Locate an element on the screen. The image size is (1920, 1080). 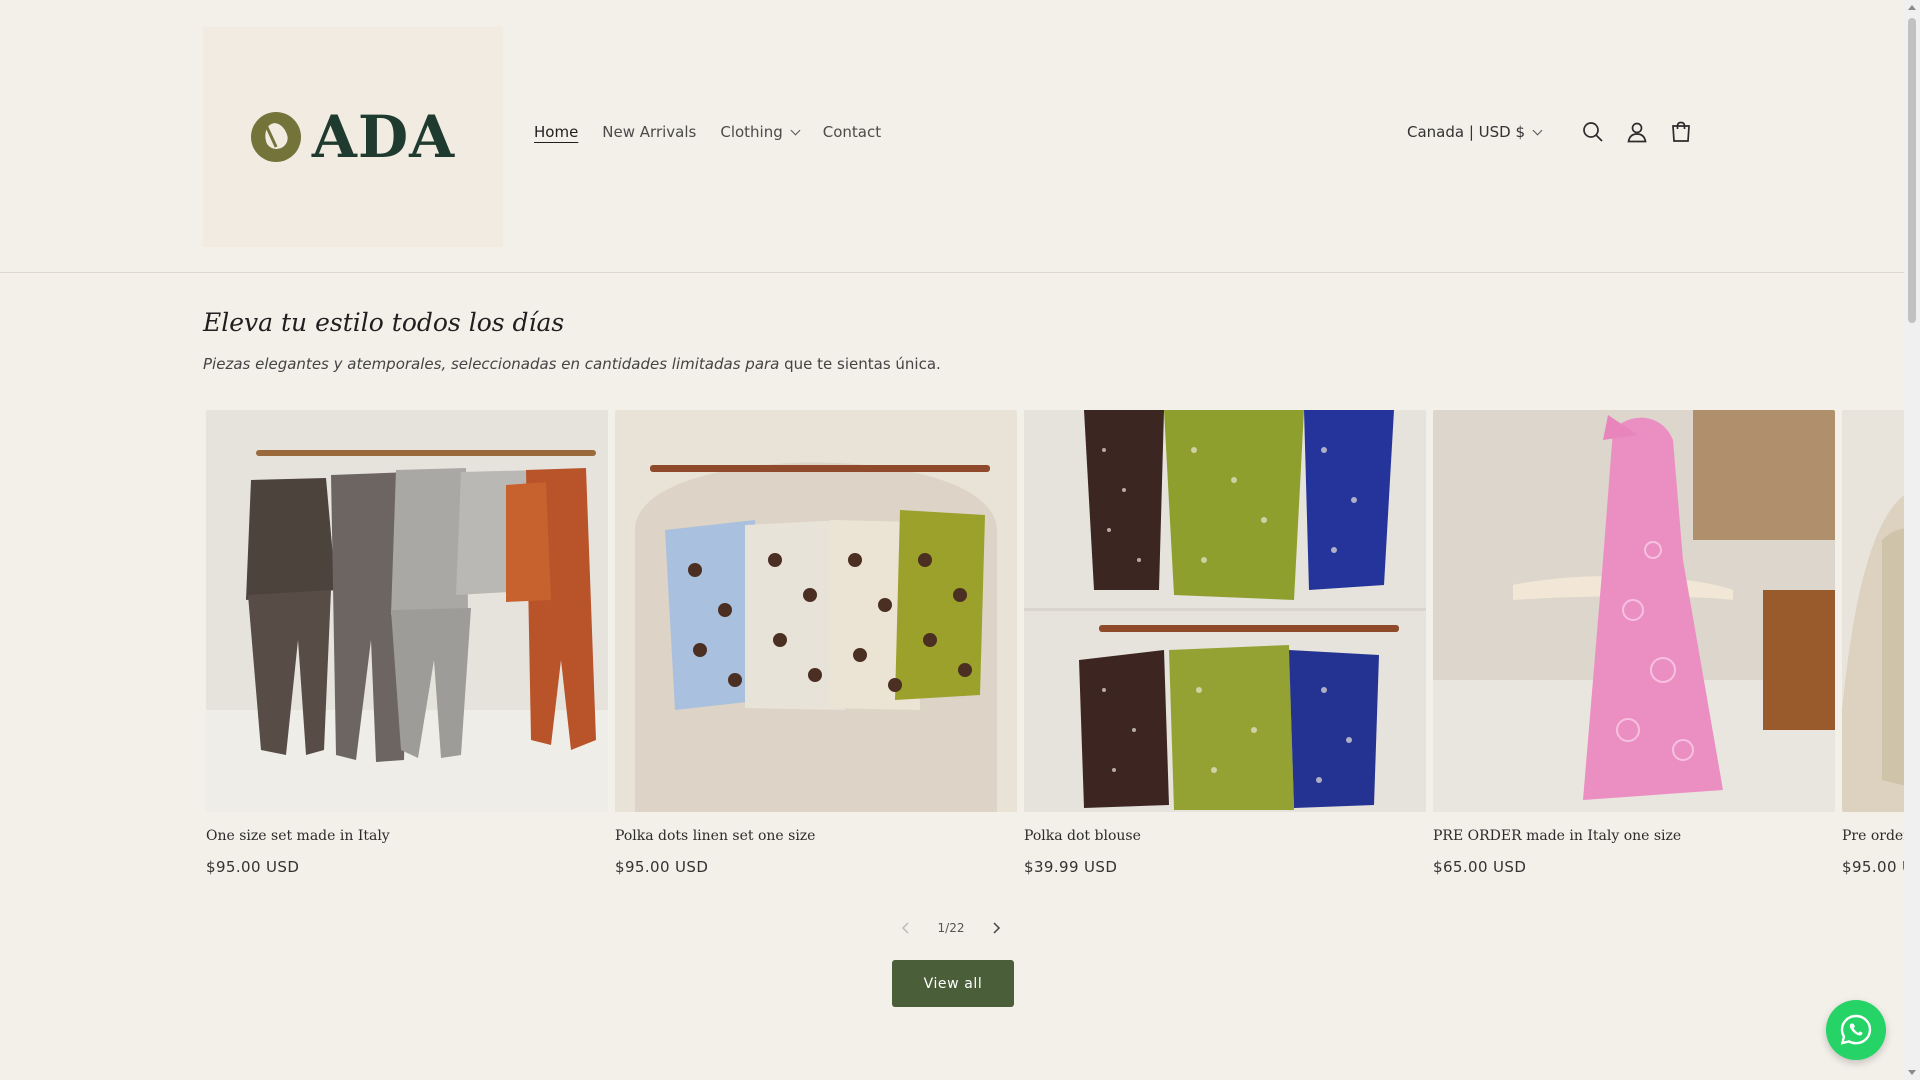
product-name: Polka dots linen set one size is located at coordinates (816, 836).